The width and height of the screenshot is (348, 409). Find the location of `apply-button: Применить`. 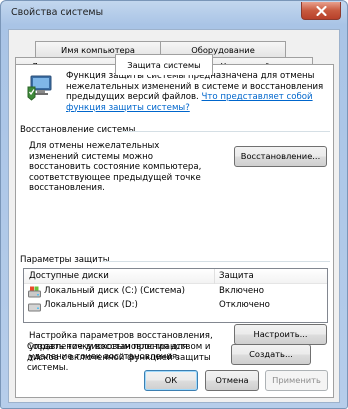

apply-button: Применить is located at coordinates (296, 380).